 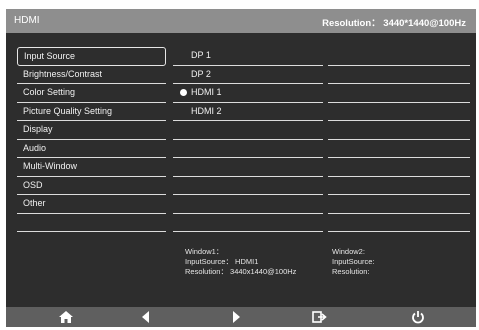 I want to click on menu-item-label: Picture Quality Setting, so click(x=68, y=110).